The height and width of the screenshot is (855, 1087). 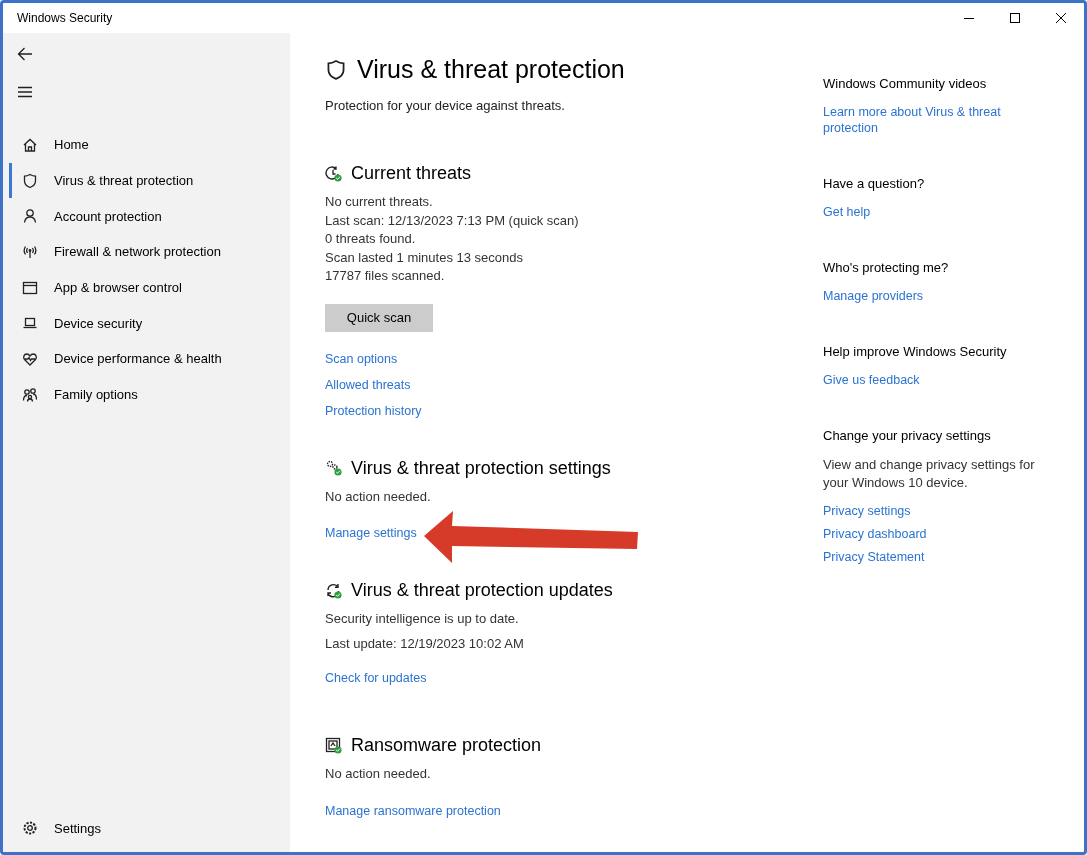 I want to click on nav-item: App & browser control, so click(x=149, y=287).